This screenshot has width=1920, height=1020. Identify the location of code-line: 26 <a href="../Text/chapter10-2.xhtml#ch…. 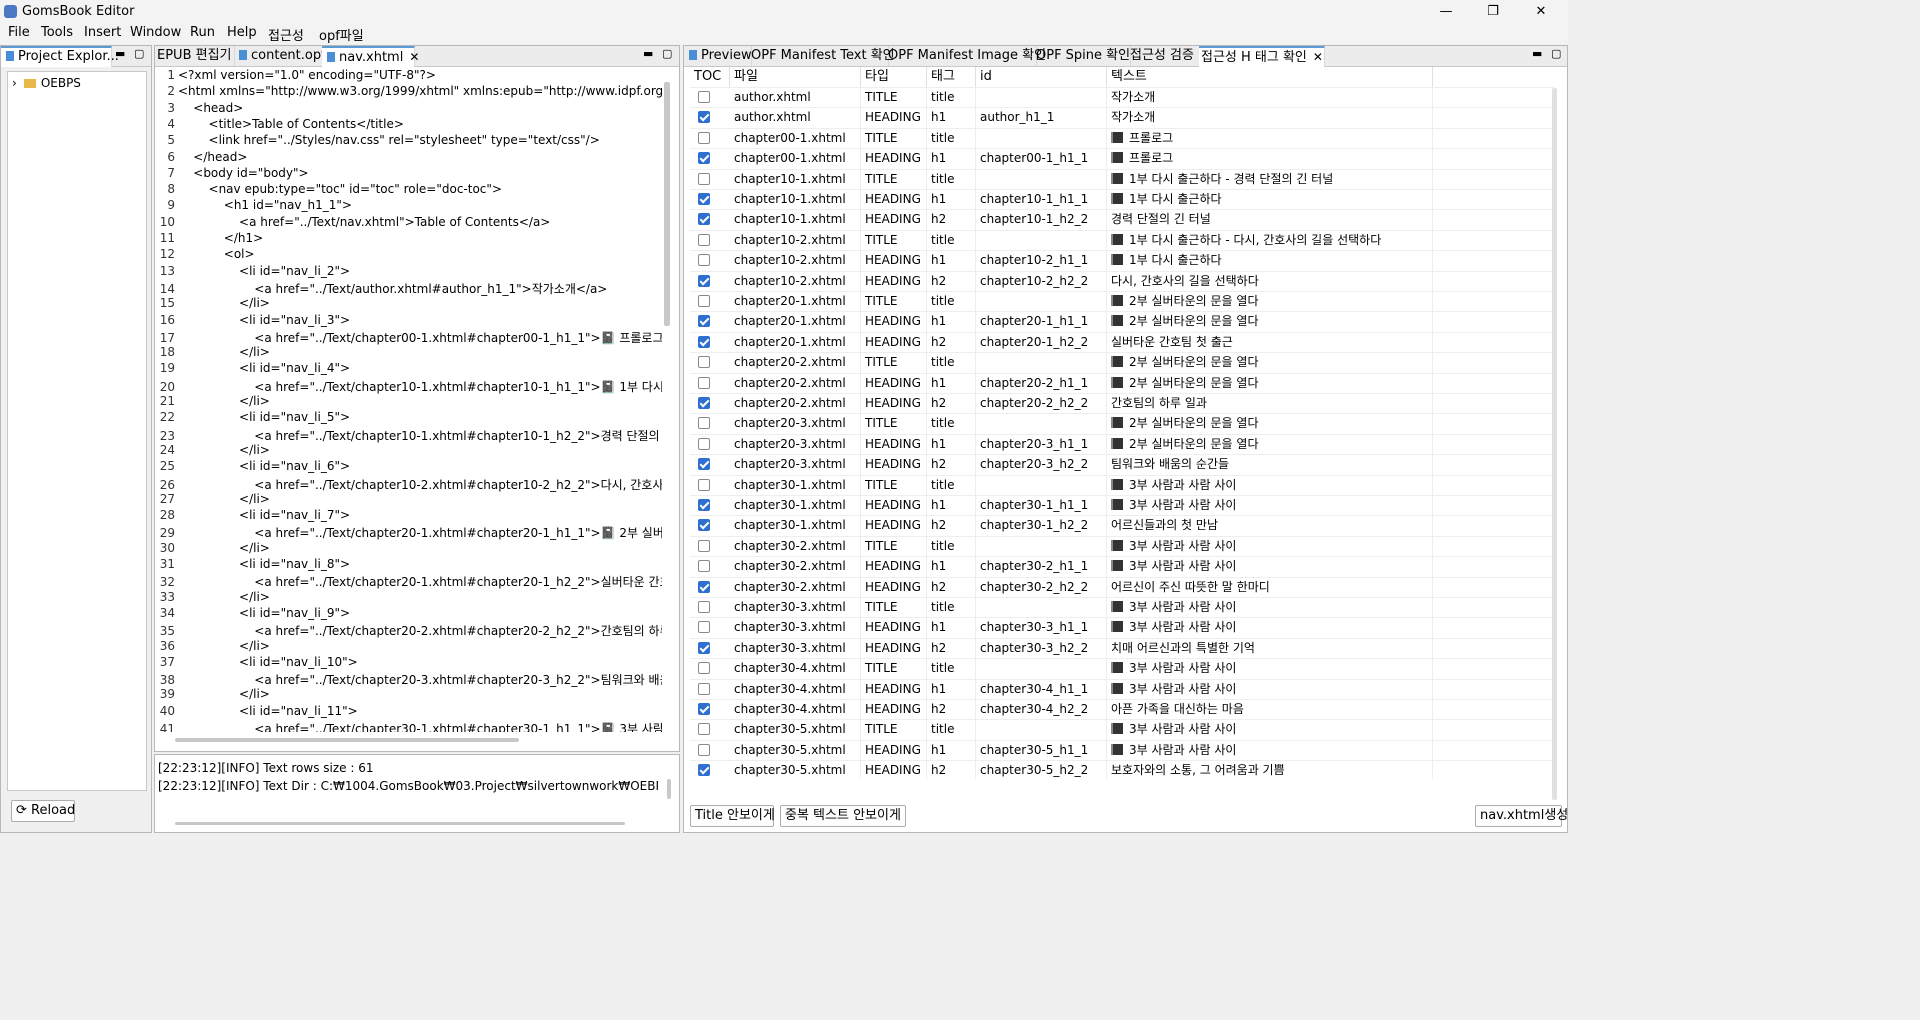
(409, 484).